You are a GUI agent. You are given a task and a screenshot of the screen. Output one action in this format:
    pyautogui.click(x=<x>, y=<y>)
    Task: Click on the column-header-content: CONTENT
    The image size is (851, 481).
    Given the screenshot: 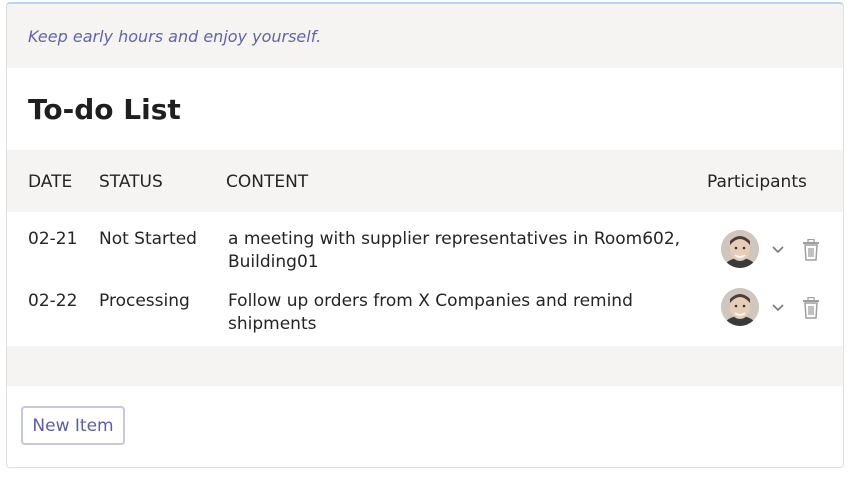 What is the action you would take?
    pyautogui.click(x=267, y=182)
    